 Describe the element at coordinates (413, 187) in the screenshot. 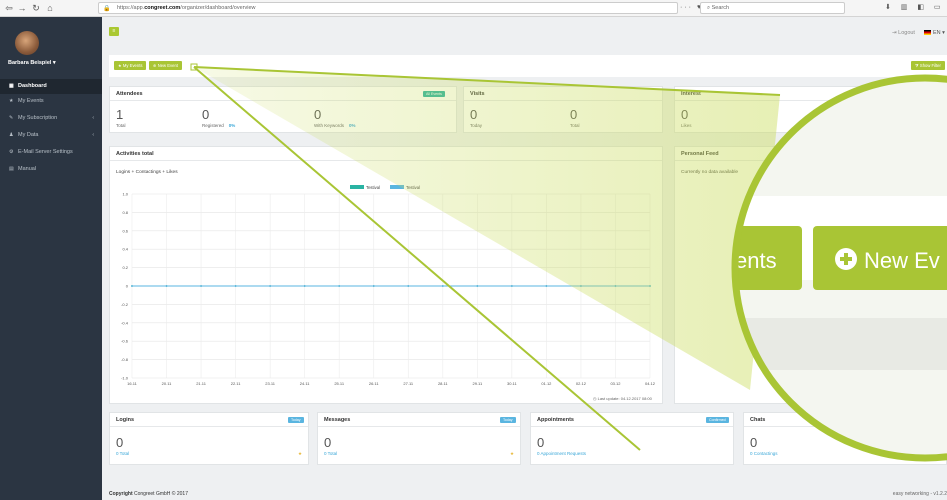

I see `legend-label: Testival` at that location.